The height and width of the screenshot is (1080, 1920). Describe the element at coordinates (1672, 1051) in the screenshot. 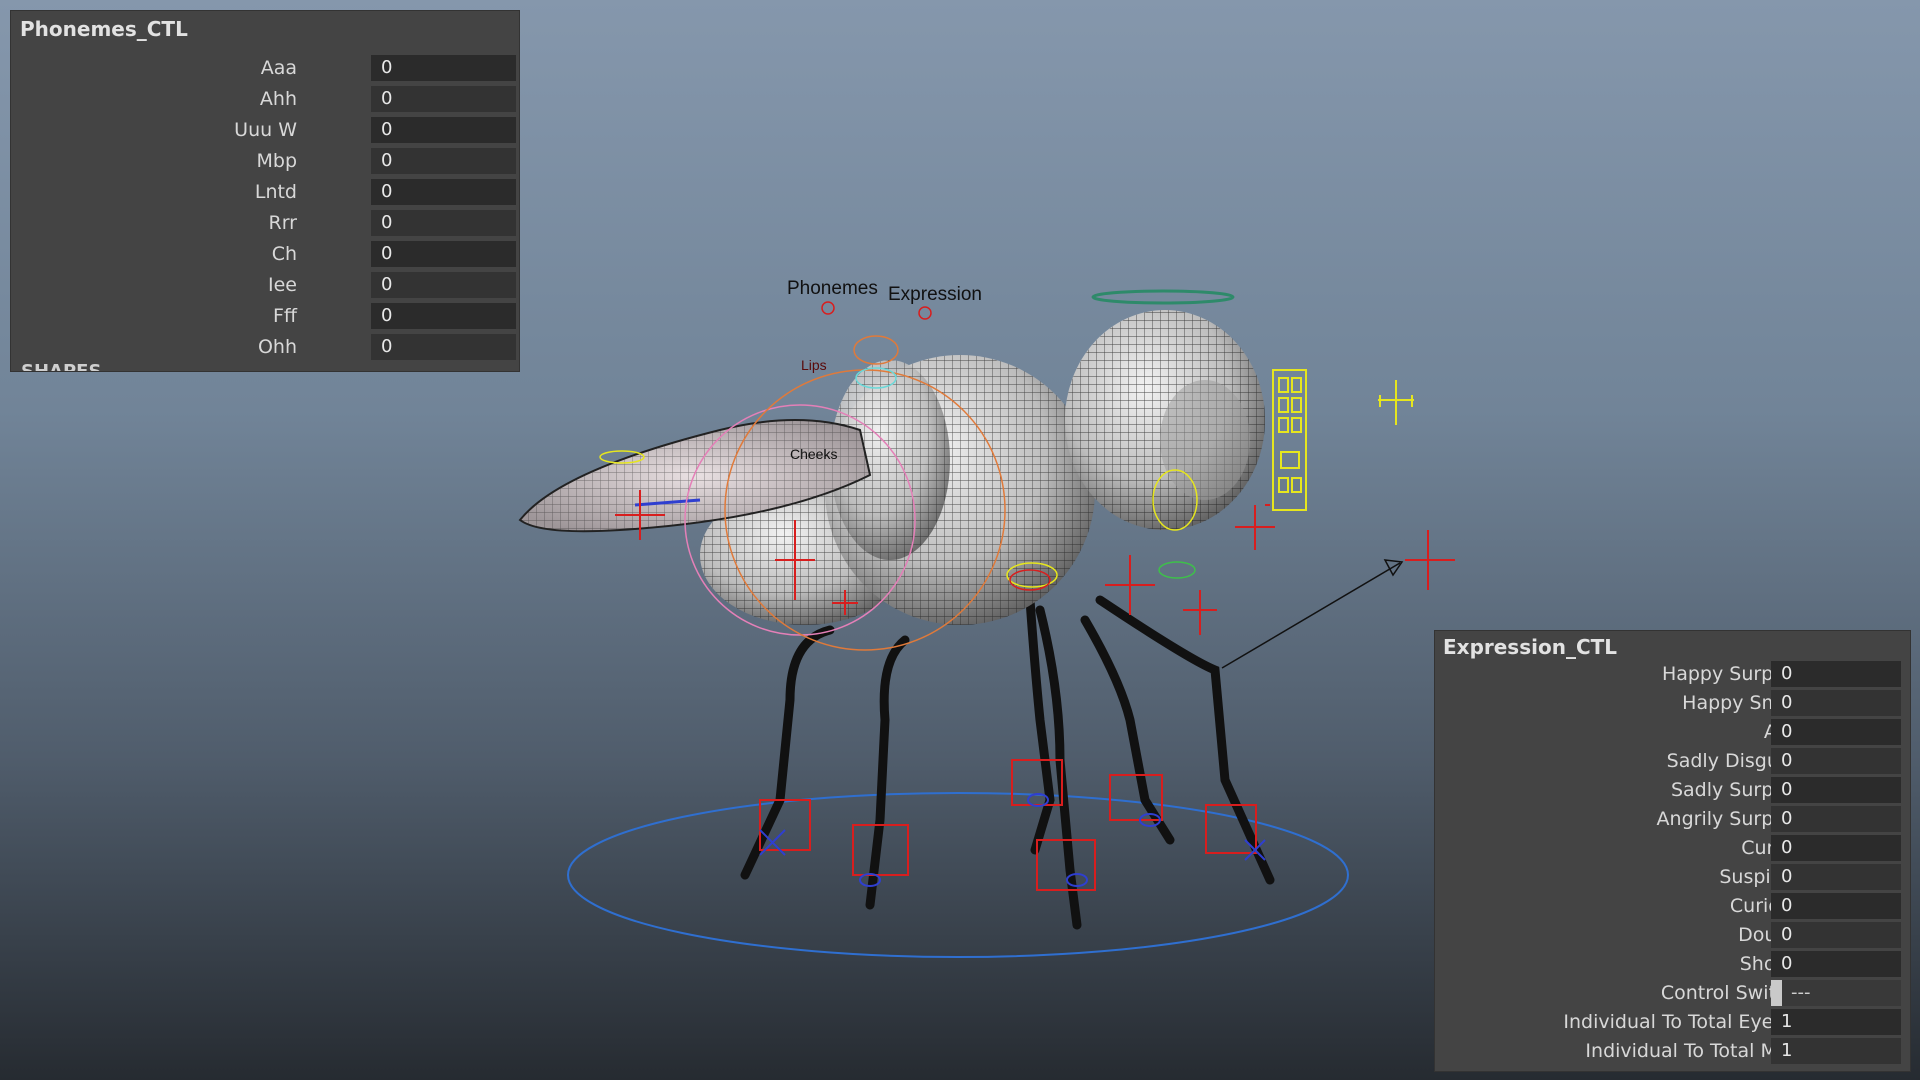

I see `channel-row-individual-to-total-mouth: Individual To Total Mouth 1` at that location.